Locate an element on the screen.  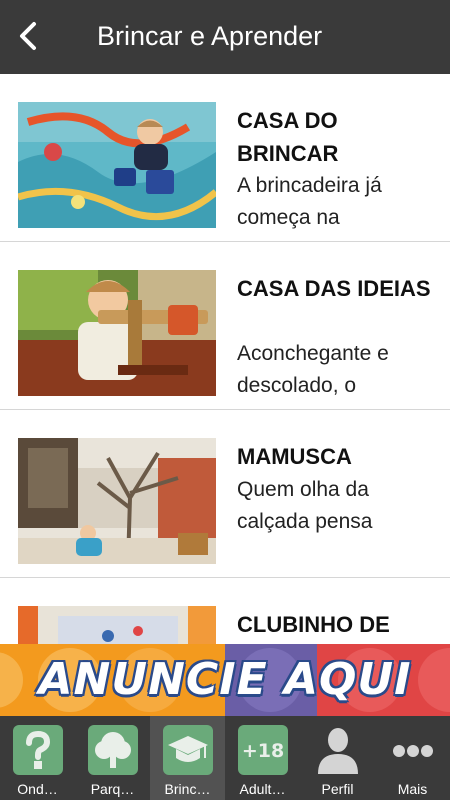
bottom-tab-bar: Ond… Parq… Brinc… +18 Adult… Perfil Mais is located at coordinates (225, 758).